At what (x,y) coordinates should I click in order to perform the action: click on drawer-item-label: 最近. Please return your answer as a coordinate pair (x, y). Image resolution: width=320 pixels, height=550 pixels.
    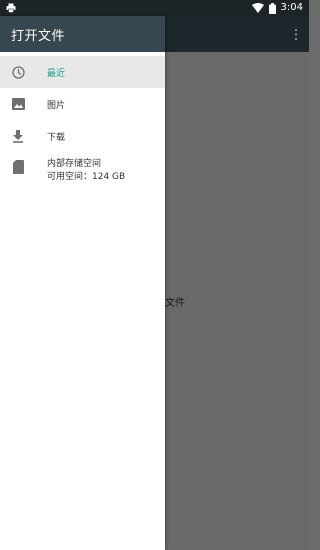
    Looking at the image, I should click on (56, 73).